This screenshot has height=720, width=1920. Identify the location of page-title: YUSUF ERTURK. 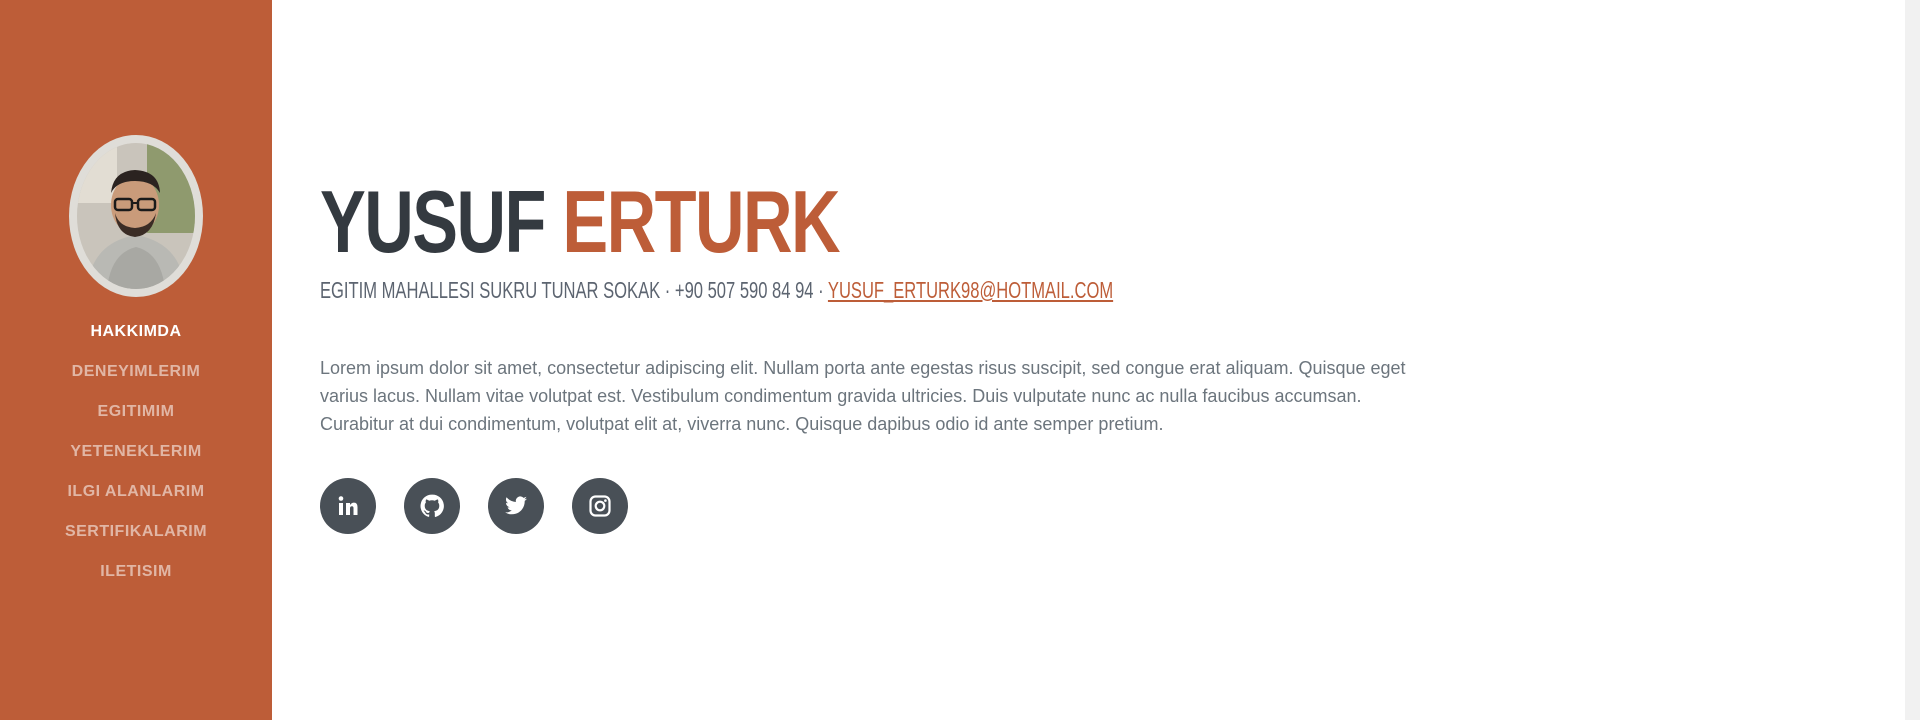
(749, 222).